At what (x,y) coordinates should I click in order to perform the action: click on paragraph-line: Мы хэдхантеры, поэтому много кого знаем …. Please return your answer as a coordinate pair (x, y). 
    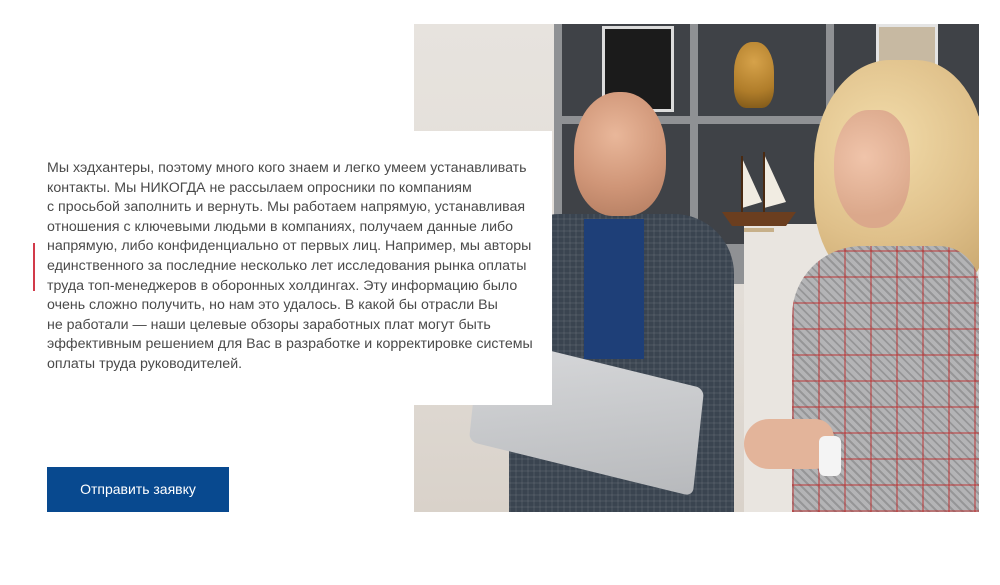
    Looking at the image, I should click on (287, 168).